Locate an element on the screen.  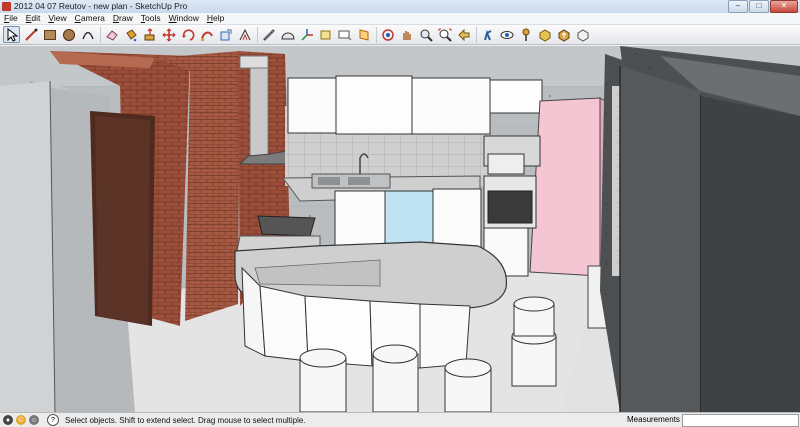
maximize-button: □ is located at coordinates (759, 6).